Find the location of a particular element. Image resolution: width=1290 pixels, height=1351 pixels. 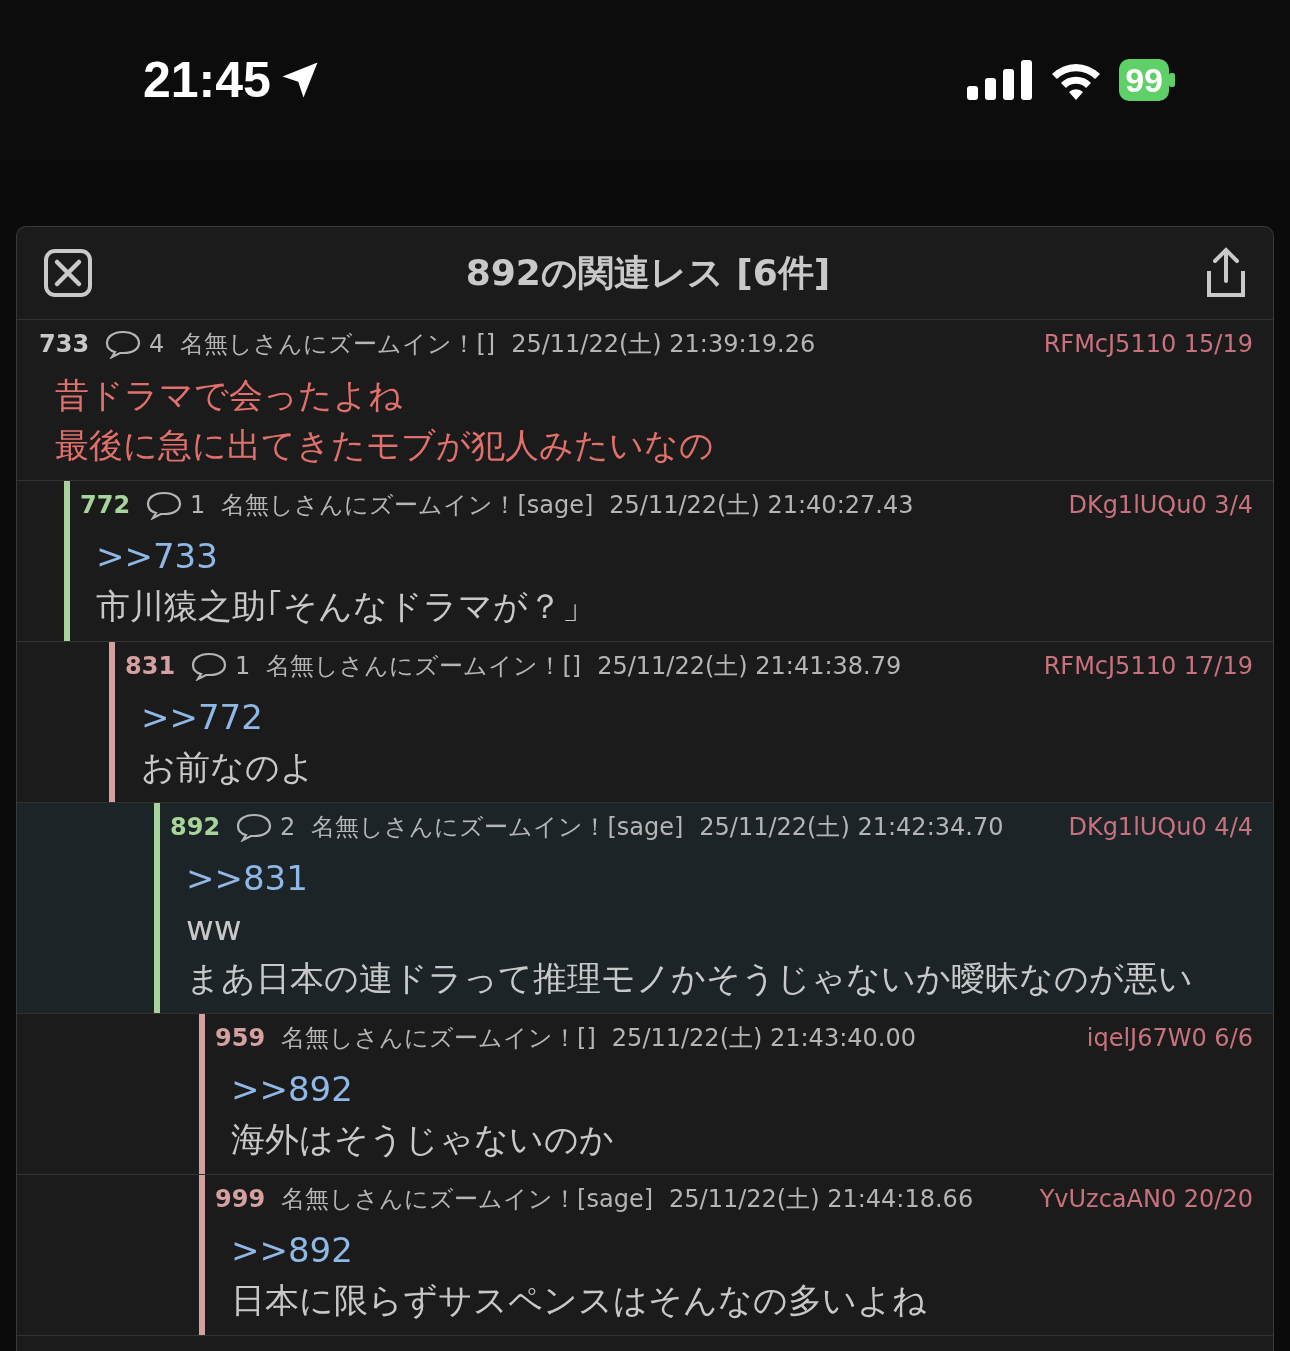

post-number: 999 is located at coordinates (240, 1199).